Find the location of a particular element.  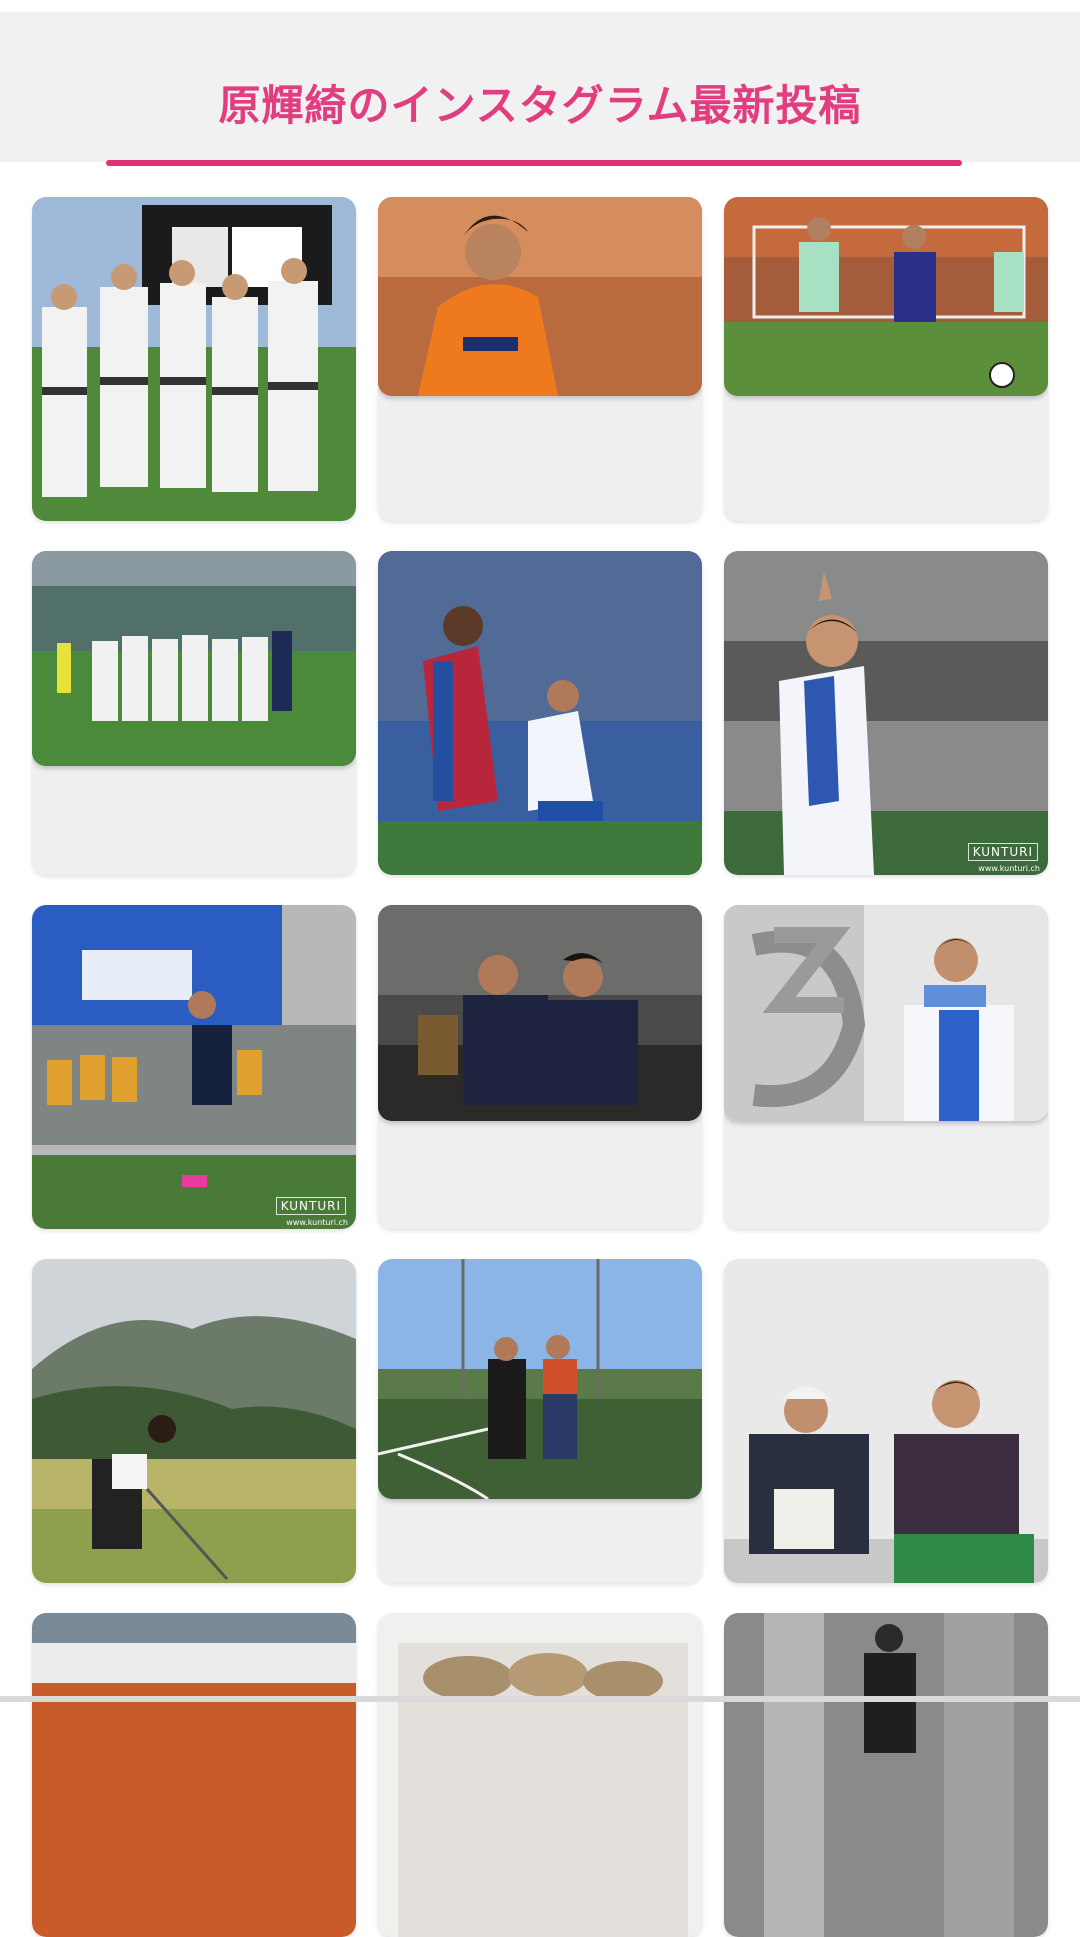

post-card-6: KUNTURI www.kunturi.ch is located at coordinates (886, 713).